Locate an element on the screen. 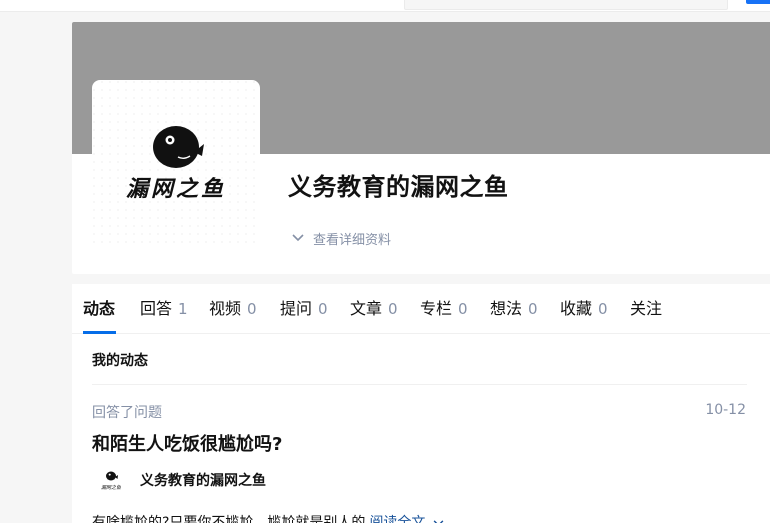 This screenshot has height=523, width=770. feed-item-date: 10-12 is located at coordinates (725, 410).